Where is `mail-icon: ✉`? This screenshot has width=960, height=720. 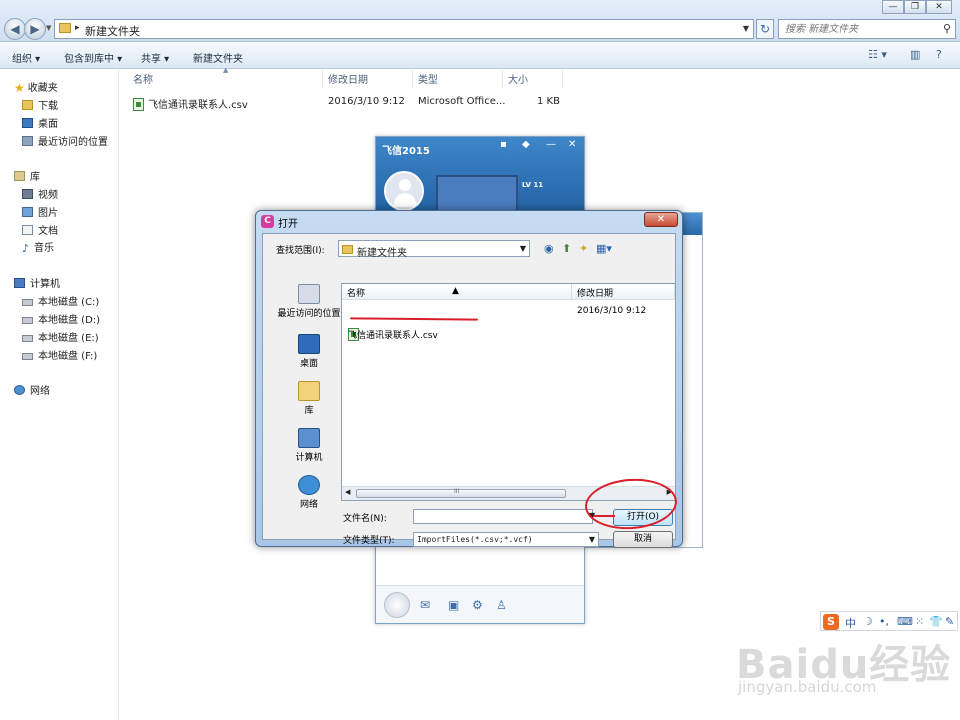 mail-icon: ✉ is located at coordinates (425, 605).